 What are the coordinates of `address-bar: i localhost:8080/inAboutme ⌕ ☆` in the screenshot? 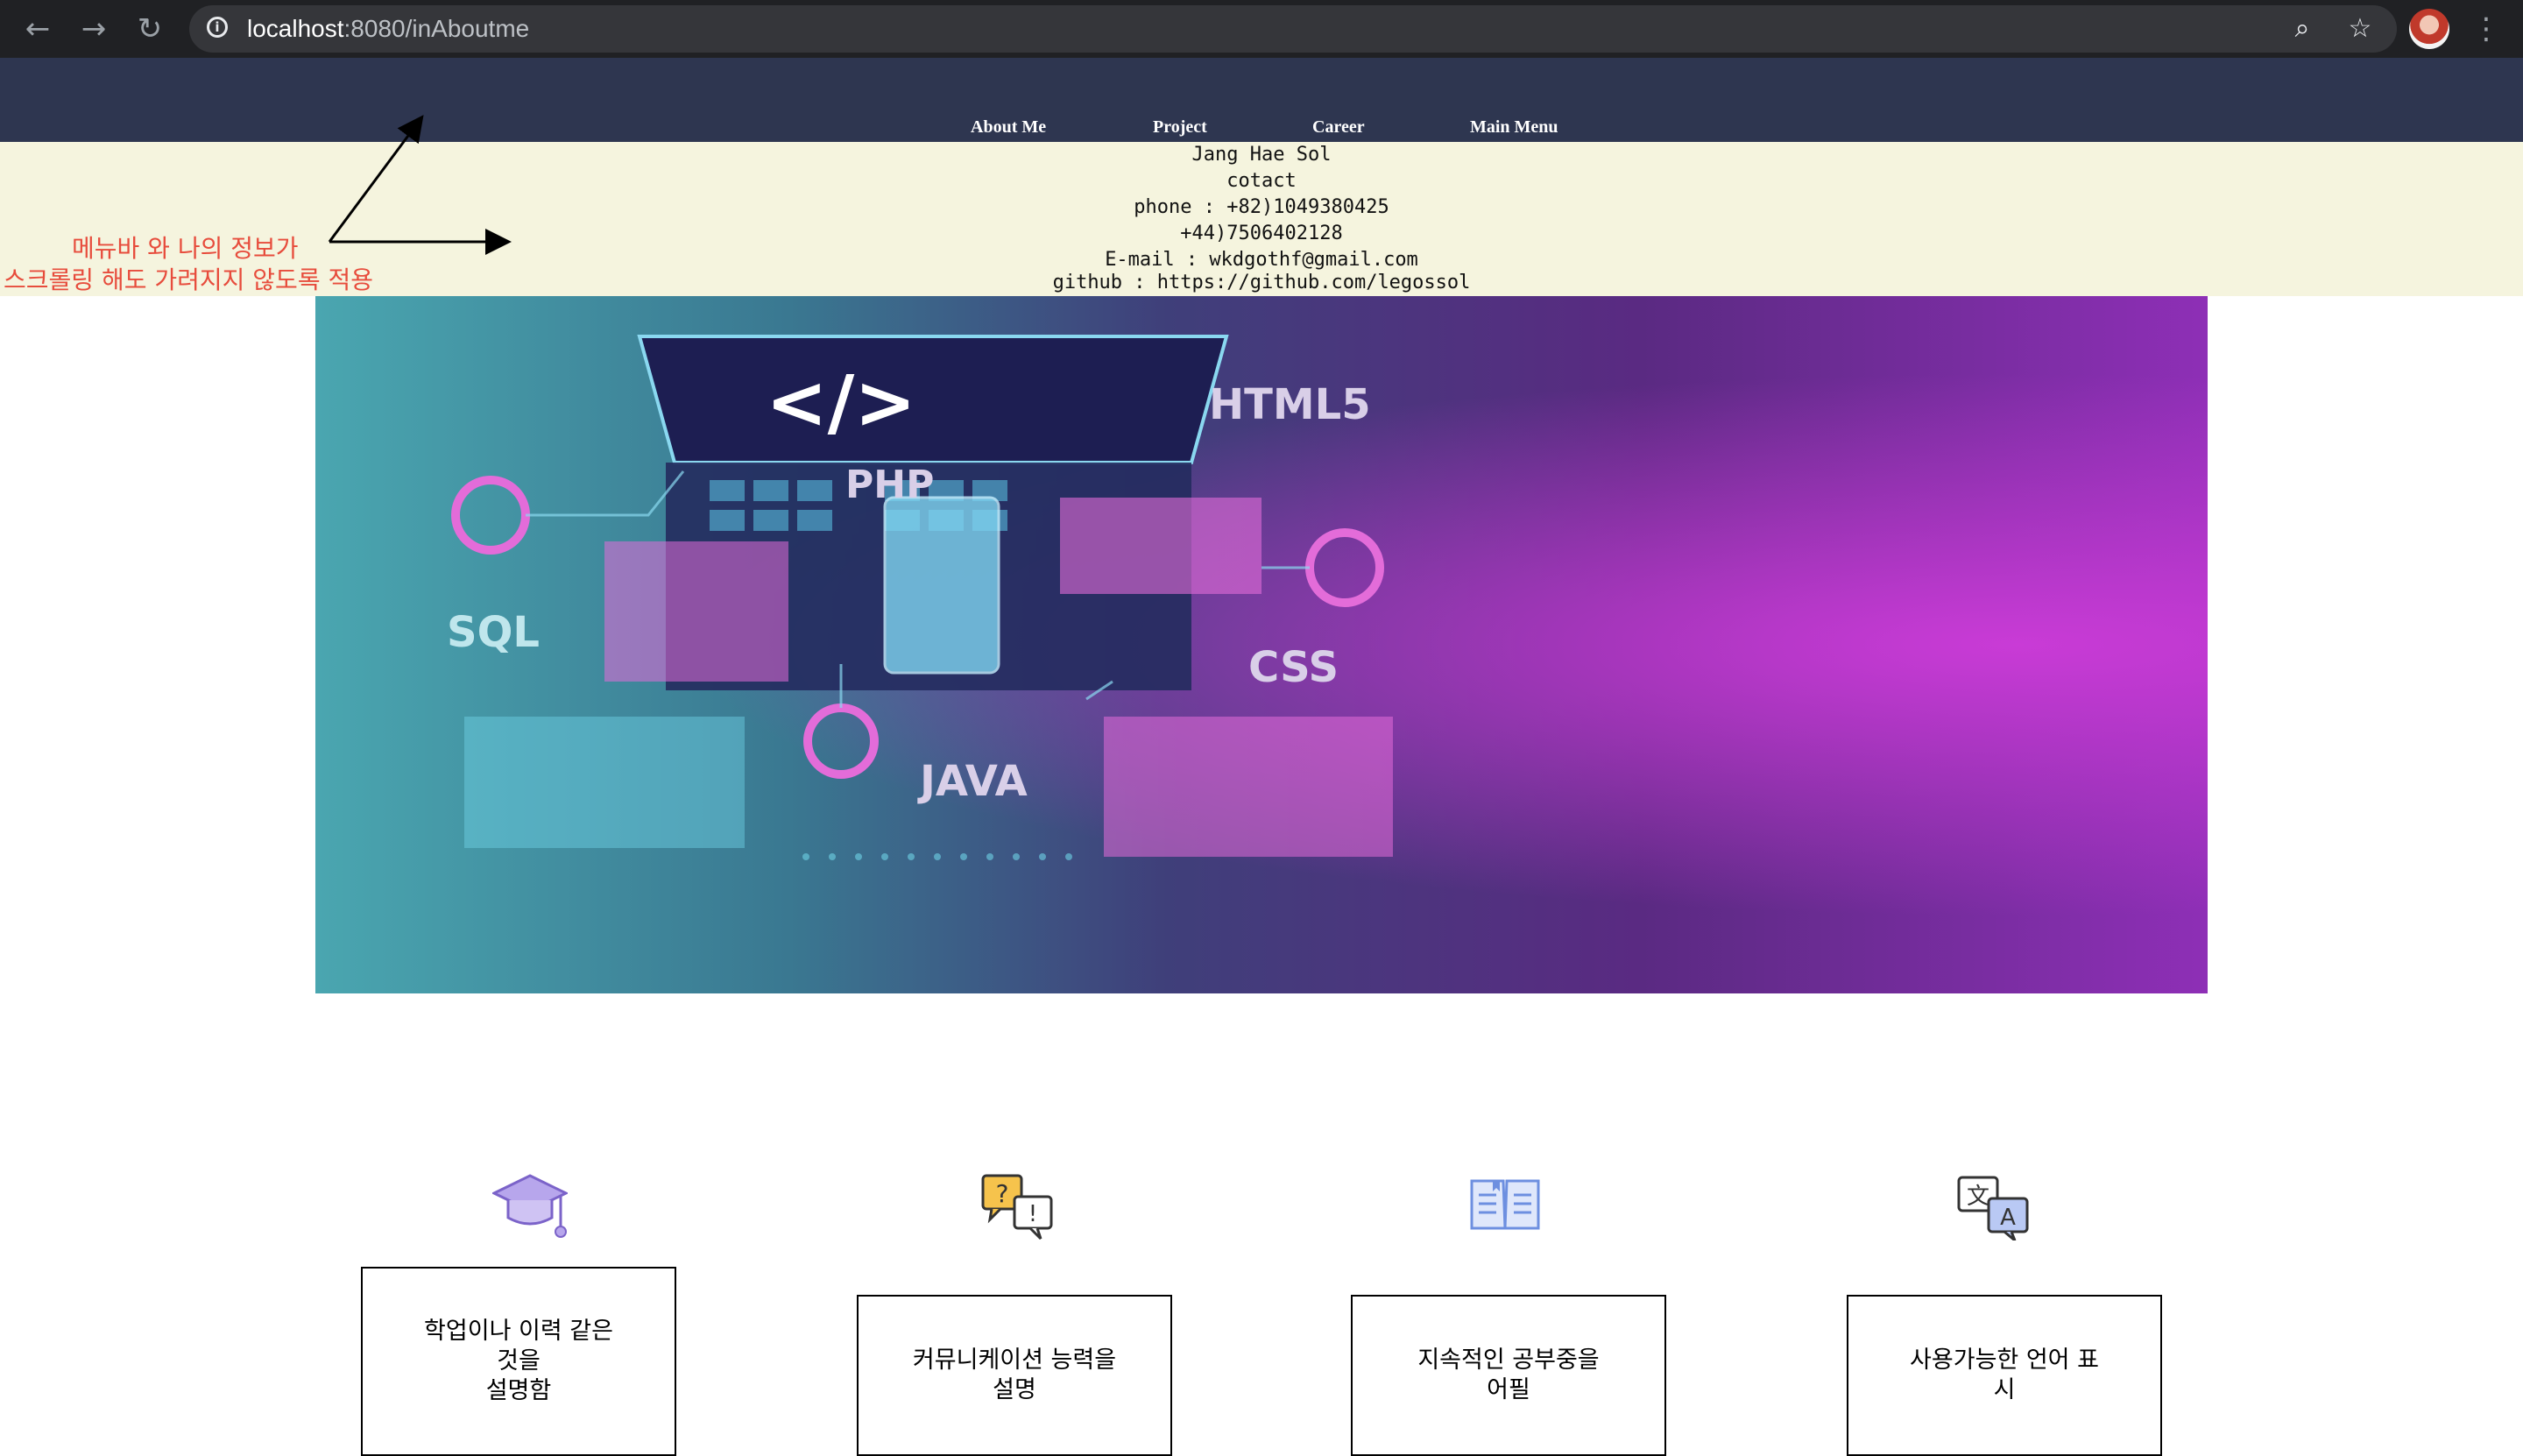 It's located at (1293, 29).